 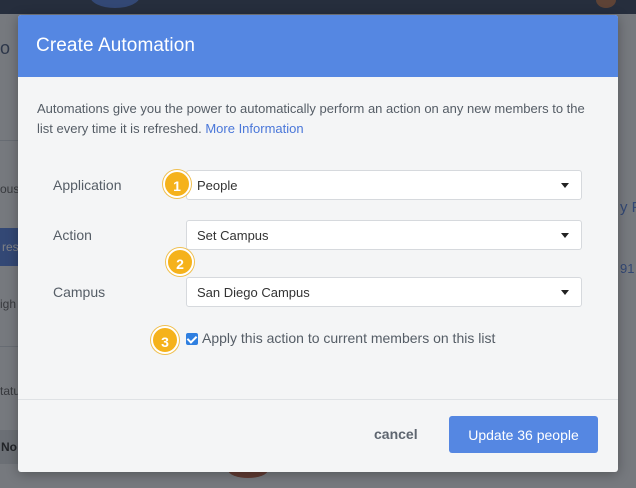 What do you see at coordinates (254, 128) in the screenshot?
I see `more-information-link: More Information` at bounding box center [254, 128].